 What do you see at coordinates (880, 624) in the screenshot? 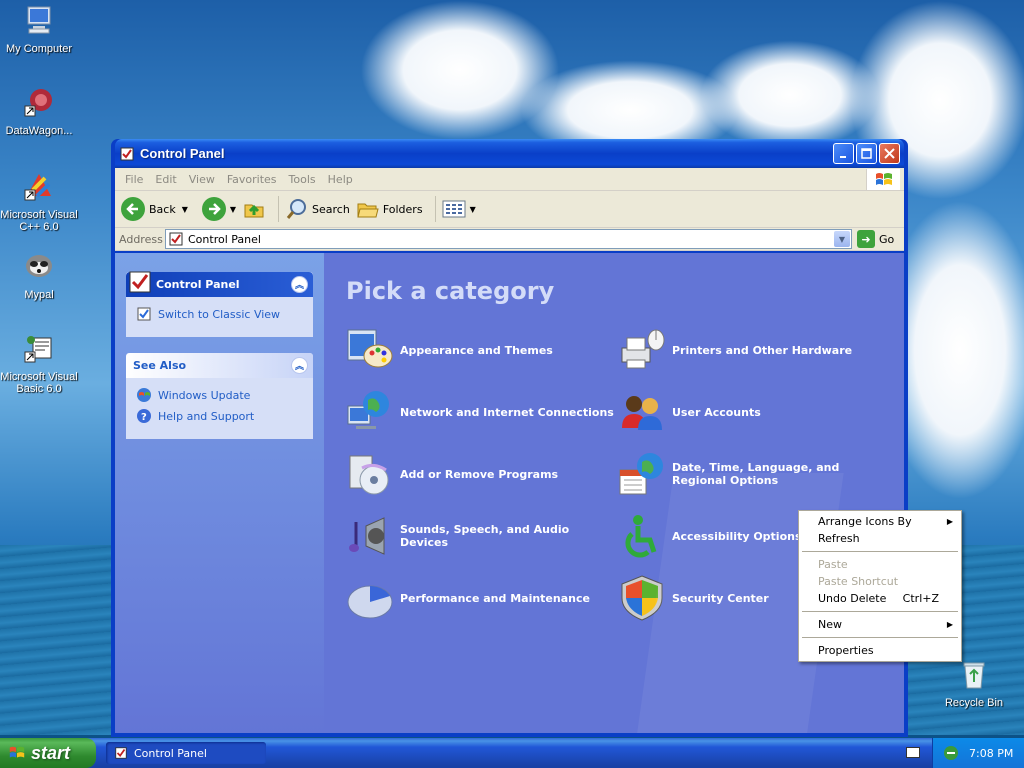
I see `menu-item-new: New ▶` at bounding box center [880, 624].